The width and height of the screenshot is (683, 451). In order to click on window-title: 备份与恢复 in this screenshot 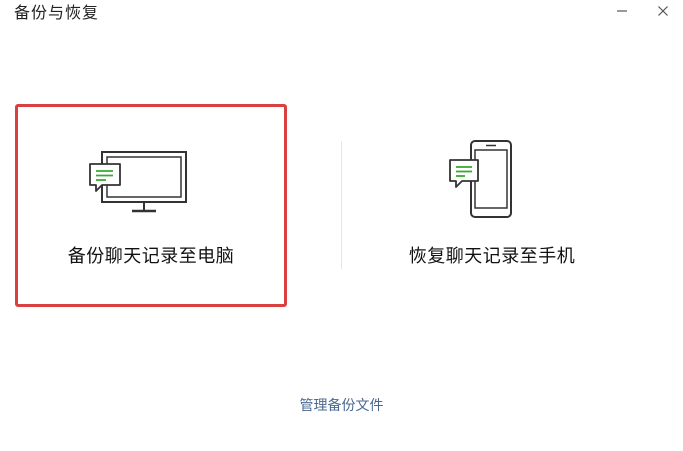, I will do `click(57, 12)`.